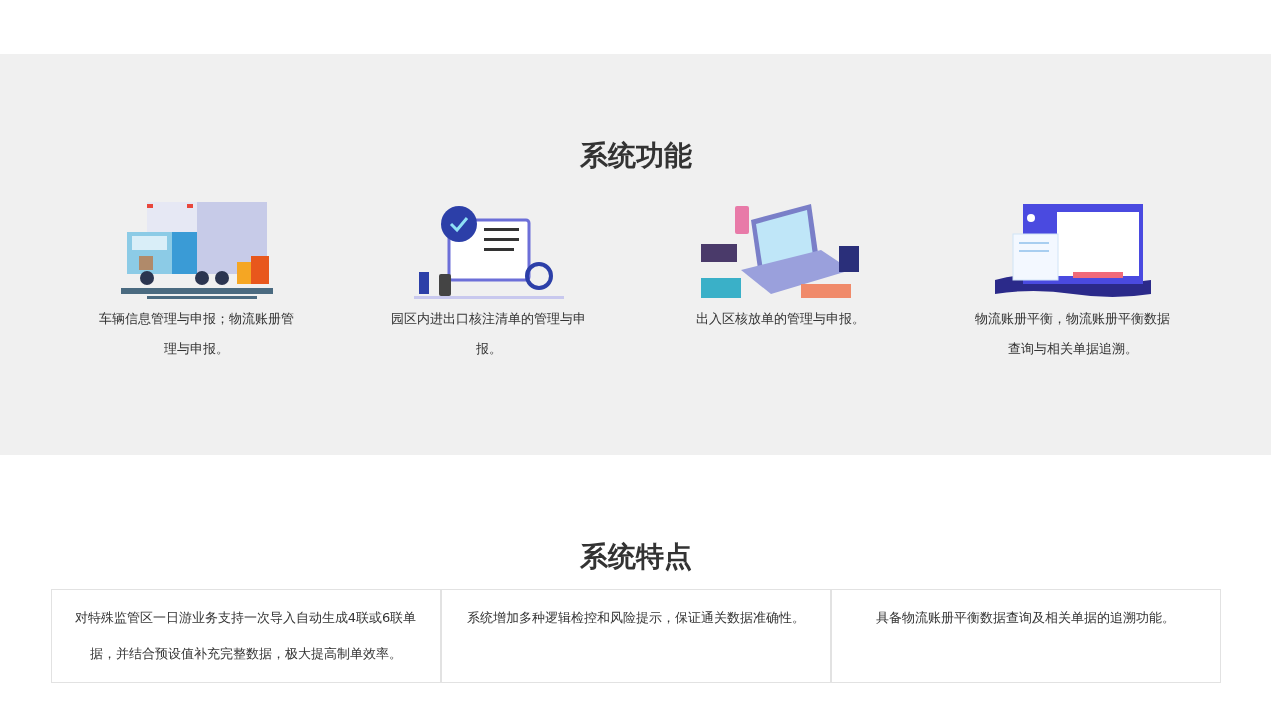 Image resolution: width=1271 pixels, height=716 pixels. I want to click on feature-description: 园区内进出口核注清单的管理与申报。, so click(488, 334).